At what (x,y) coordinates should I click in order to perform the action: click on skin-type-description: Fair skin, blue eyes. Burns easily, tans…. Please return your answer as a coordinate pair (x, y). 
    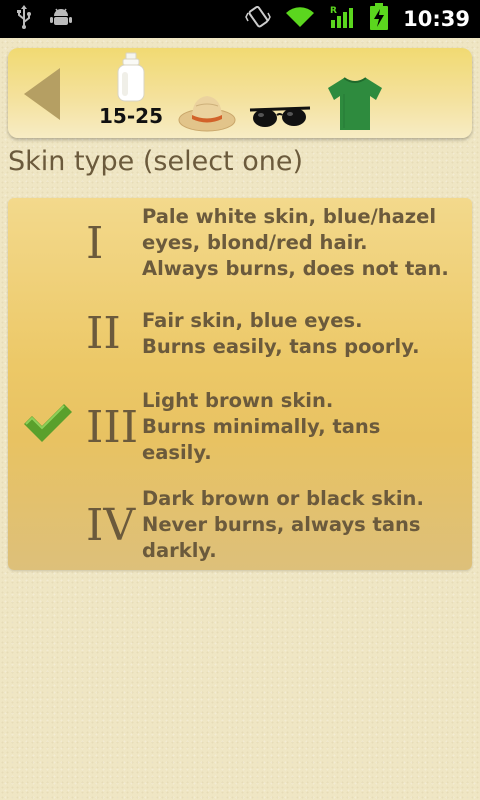
    Looking at the image, I should click on (303, 334).